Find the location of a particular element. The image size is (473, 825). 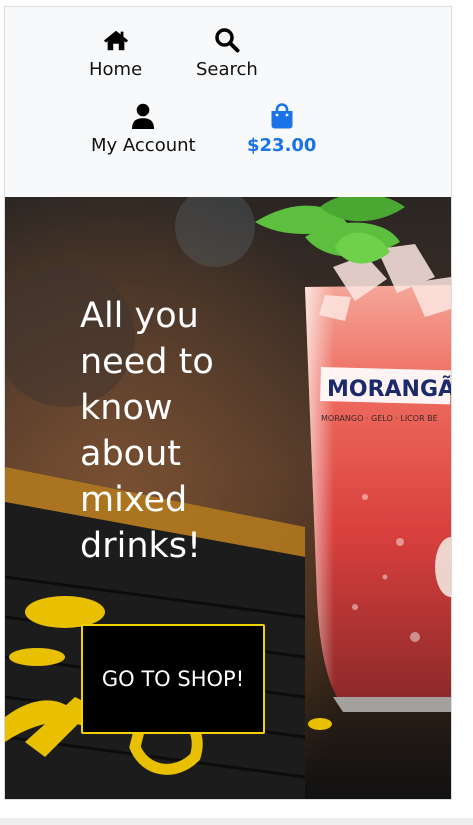

go-to-shop-button: GO TO SHOP! is located at coordinates (173, 679).